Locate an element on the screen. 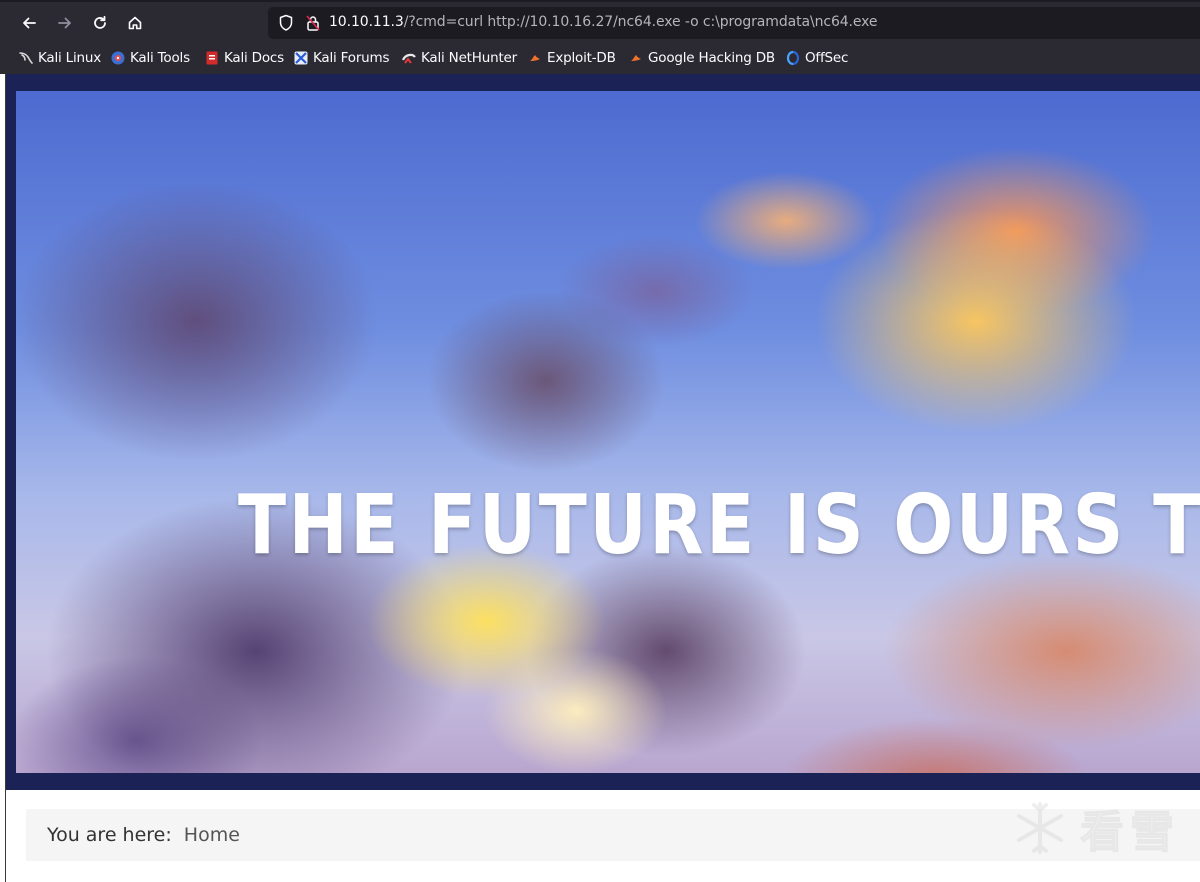 This screenshot has width=1200, height=882. bookmark-kali-linux: Kali Linux is located at coordinates (59, 58).